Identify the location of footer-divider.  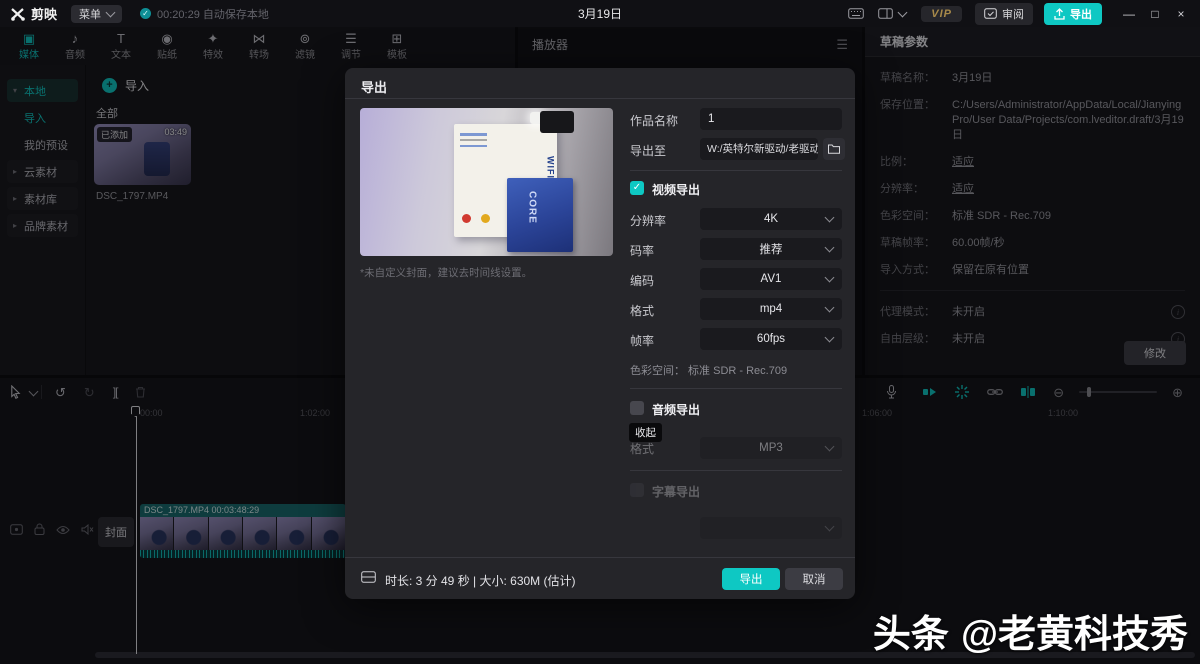
(600, 557).